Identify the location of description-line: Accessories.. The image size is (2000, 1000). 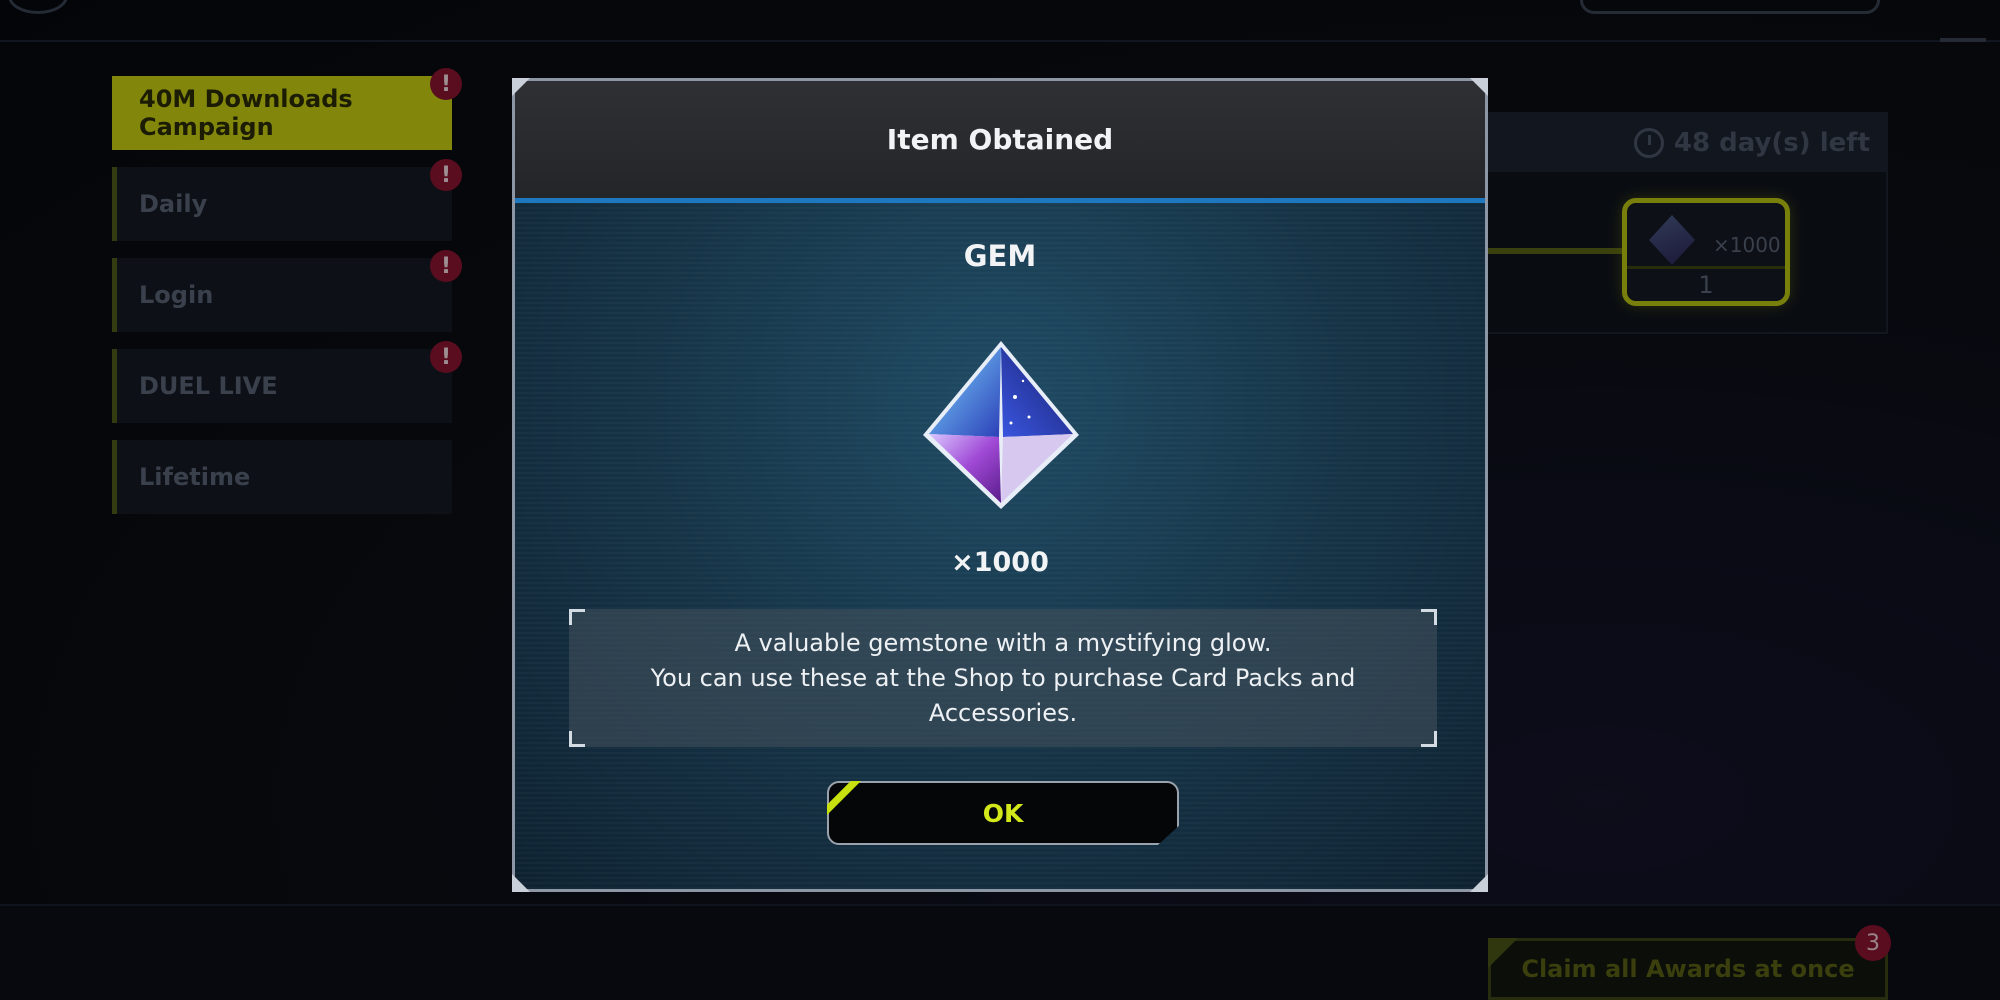
(1003, 712).